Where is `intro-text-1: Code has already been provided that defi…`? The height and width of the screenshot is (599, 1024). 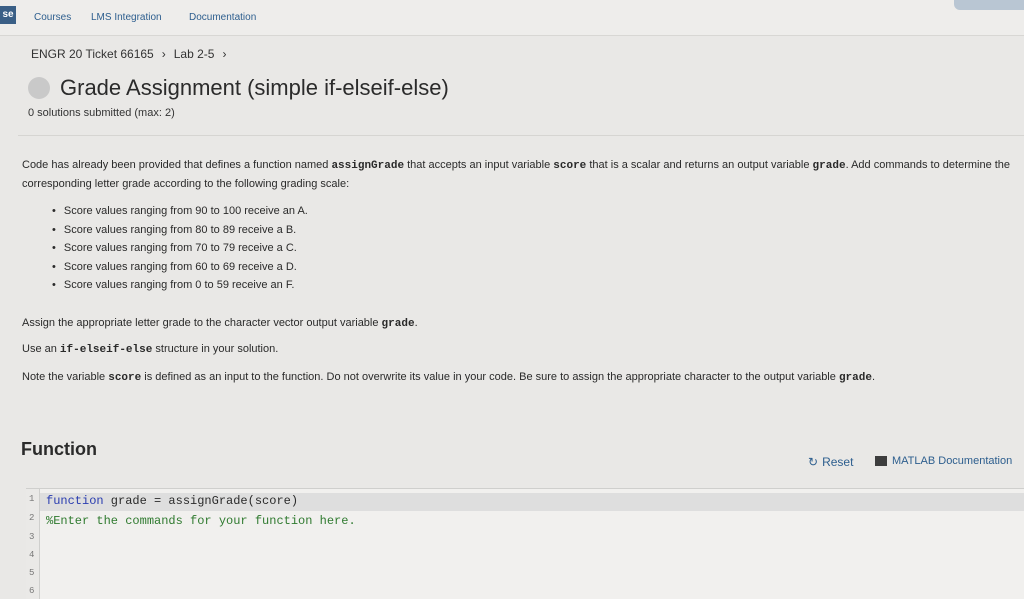
intro-text-1: Code has already been provided that defi… is located at coordinates (177, 165).